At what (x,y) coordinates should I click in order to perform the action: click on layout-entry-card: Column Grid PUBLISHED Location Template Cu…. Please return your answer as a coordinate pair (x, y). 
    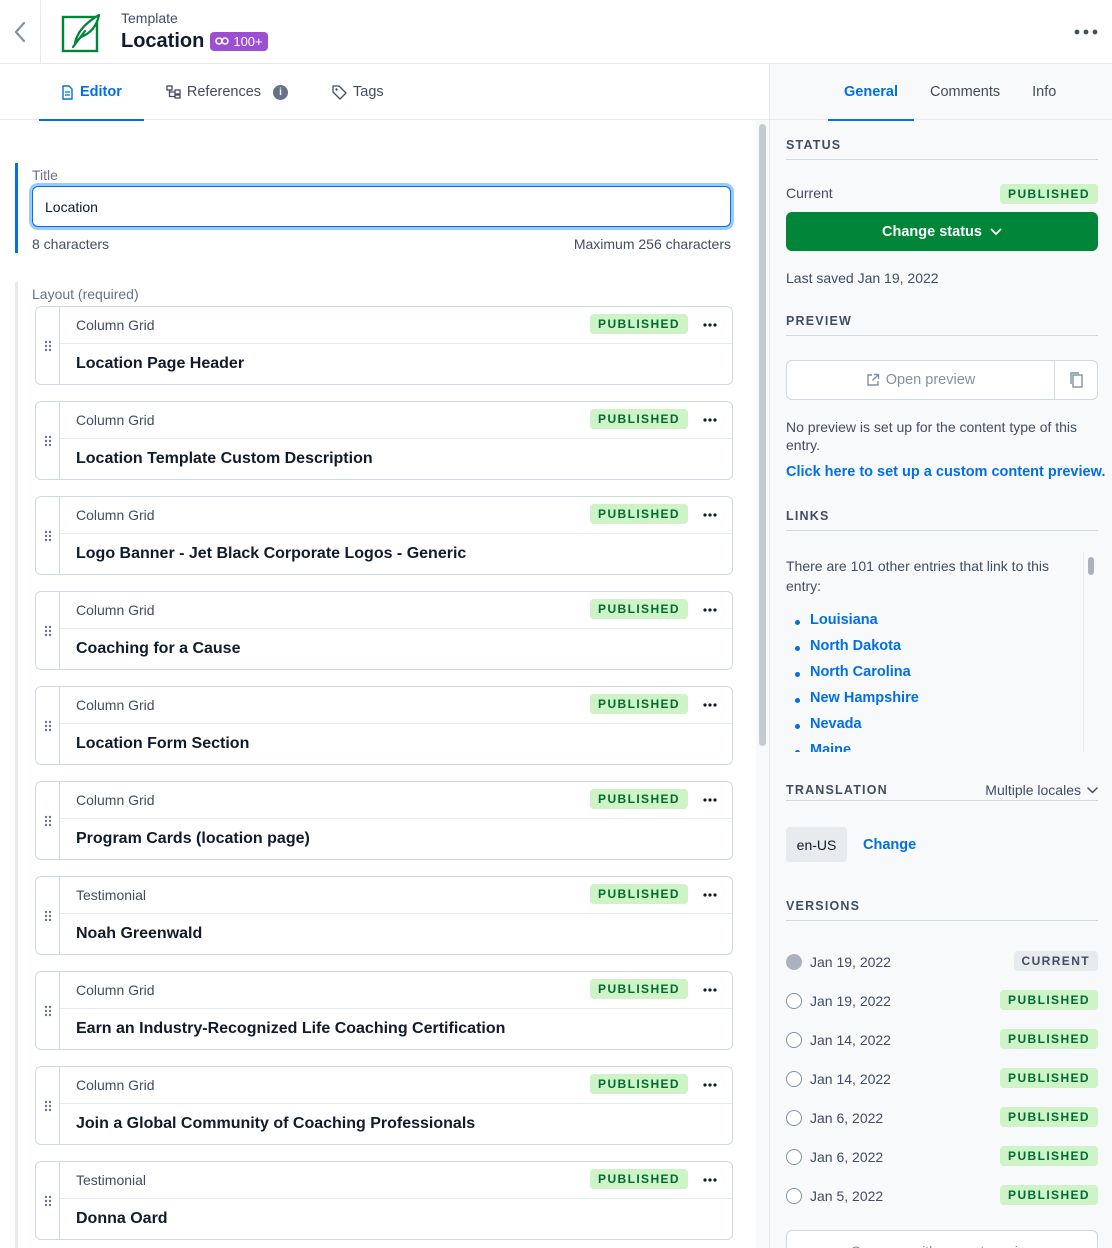
    Looking at the image, I should click on (384, 440).